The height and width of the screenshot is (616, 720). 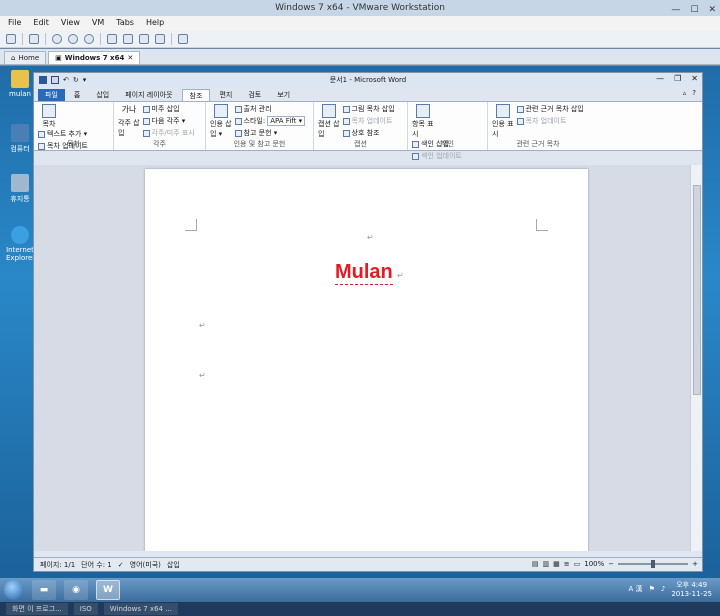 What do you see at coordinates (89, 38) in the screenshot?
I see `snapshot-manager-icon` at bounding box center [89, 38].